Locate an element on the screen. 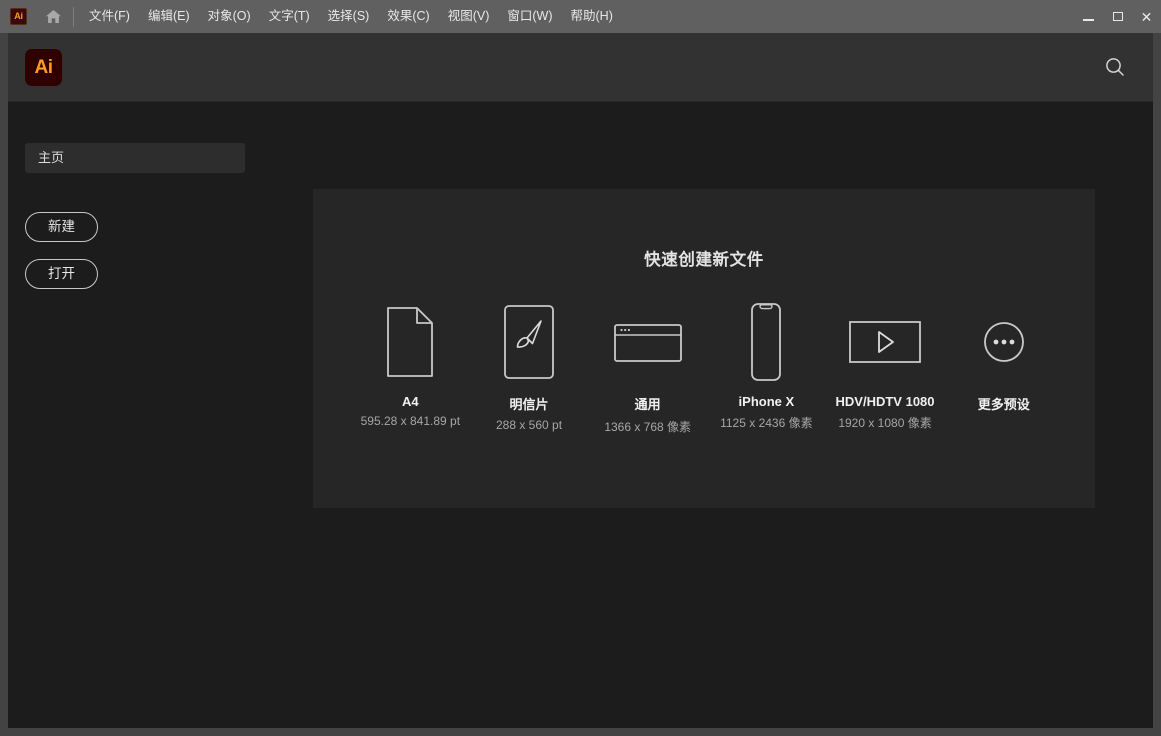  browser-window-icon is located at coordinates (648, 342).